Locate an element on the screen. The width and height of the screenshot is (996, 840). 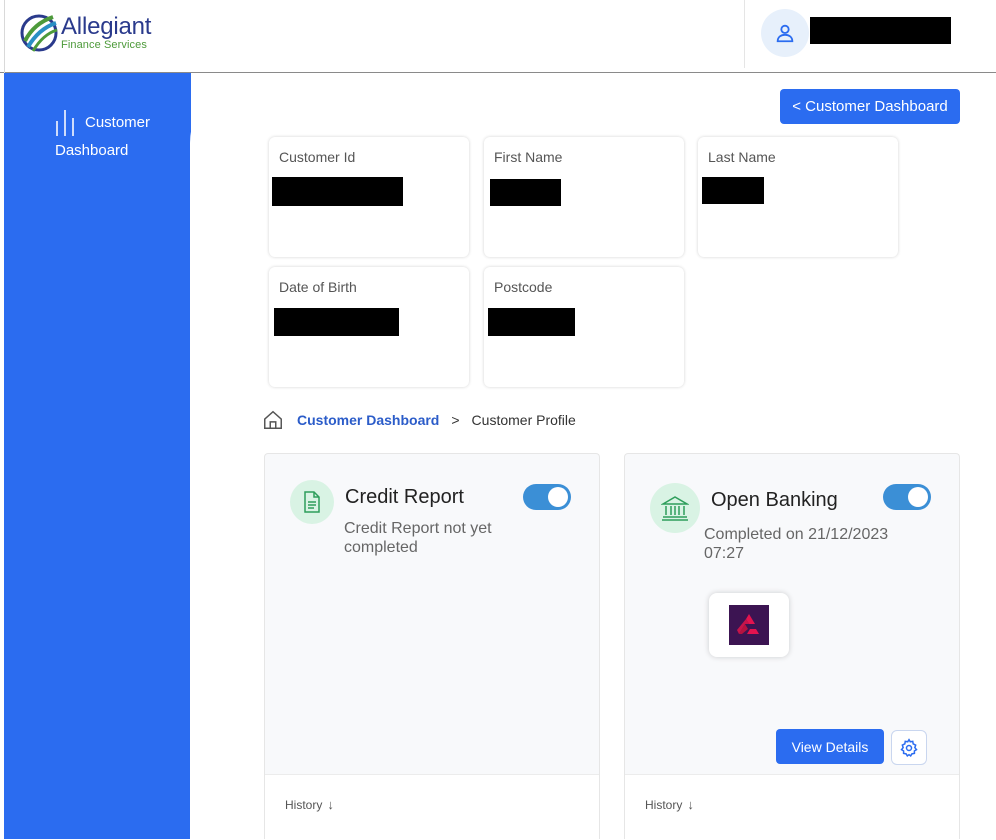
credit-report-title: Credit Report is located at coordinates (404, 497).